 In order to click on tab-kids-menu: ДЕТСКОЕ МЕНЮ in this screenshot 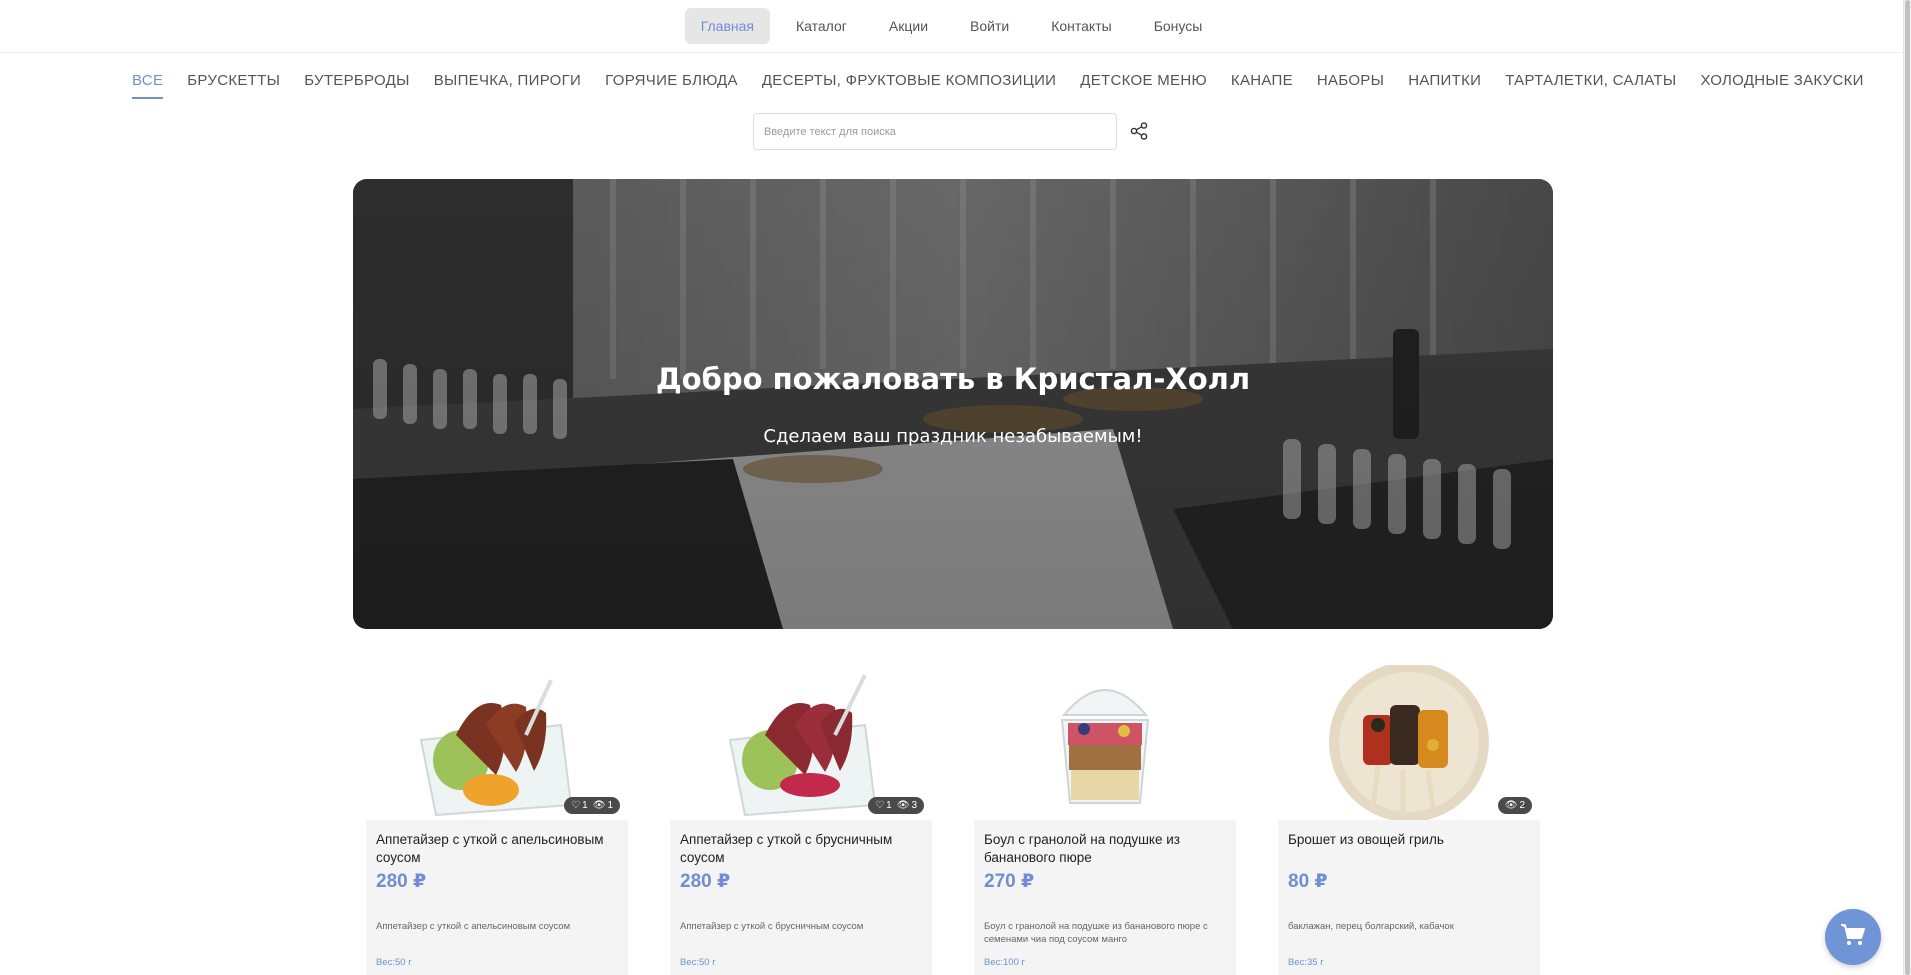, I will do `click(1143, 85)`.